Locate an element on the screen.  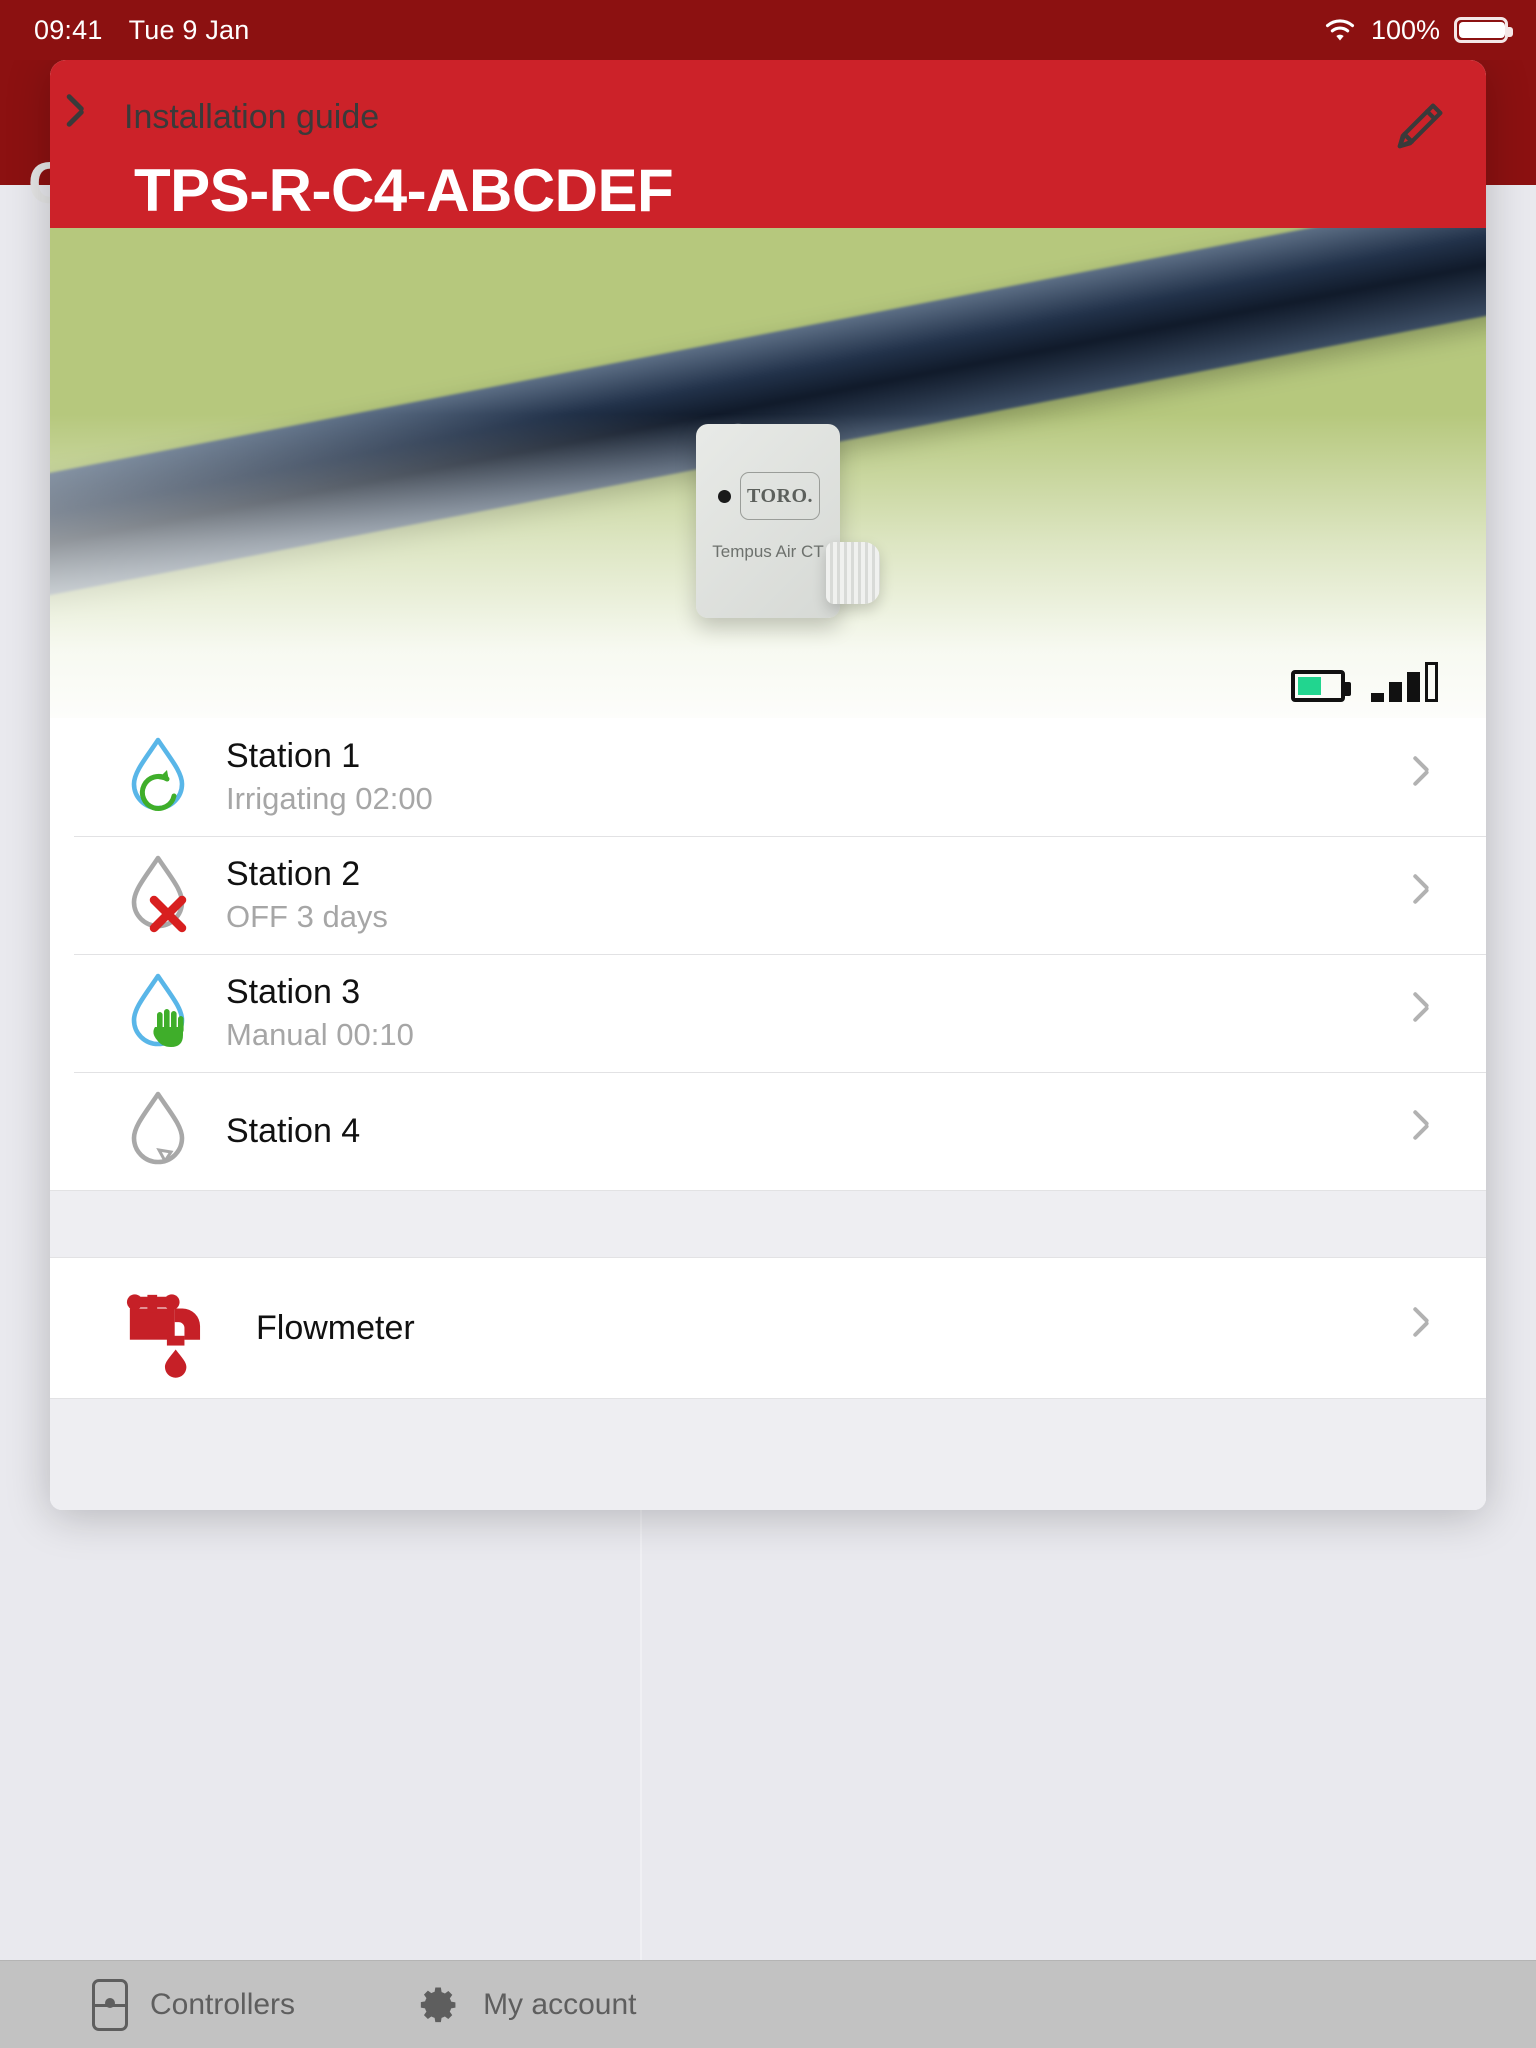
station-row-3-text: Station 3 Manual 00:10 is located at coordinates (320, 1012).